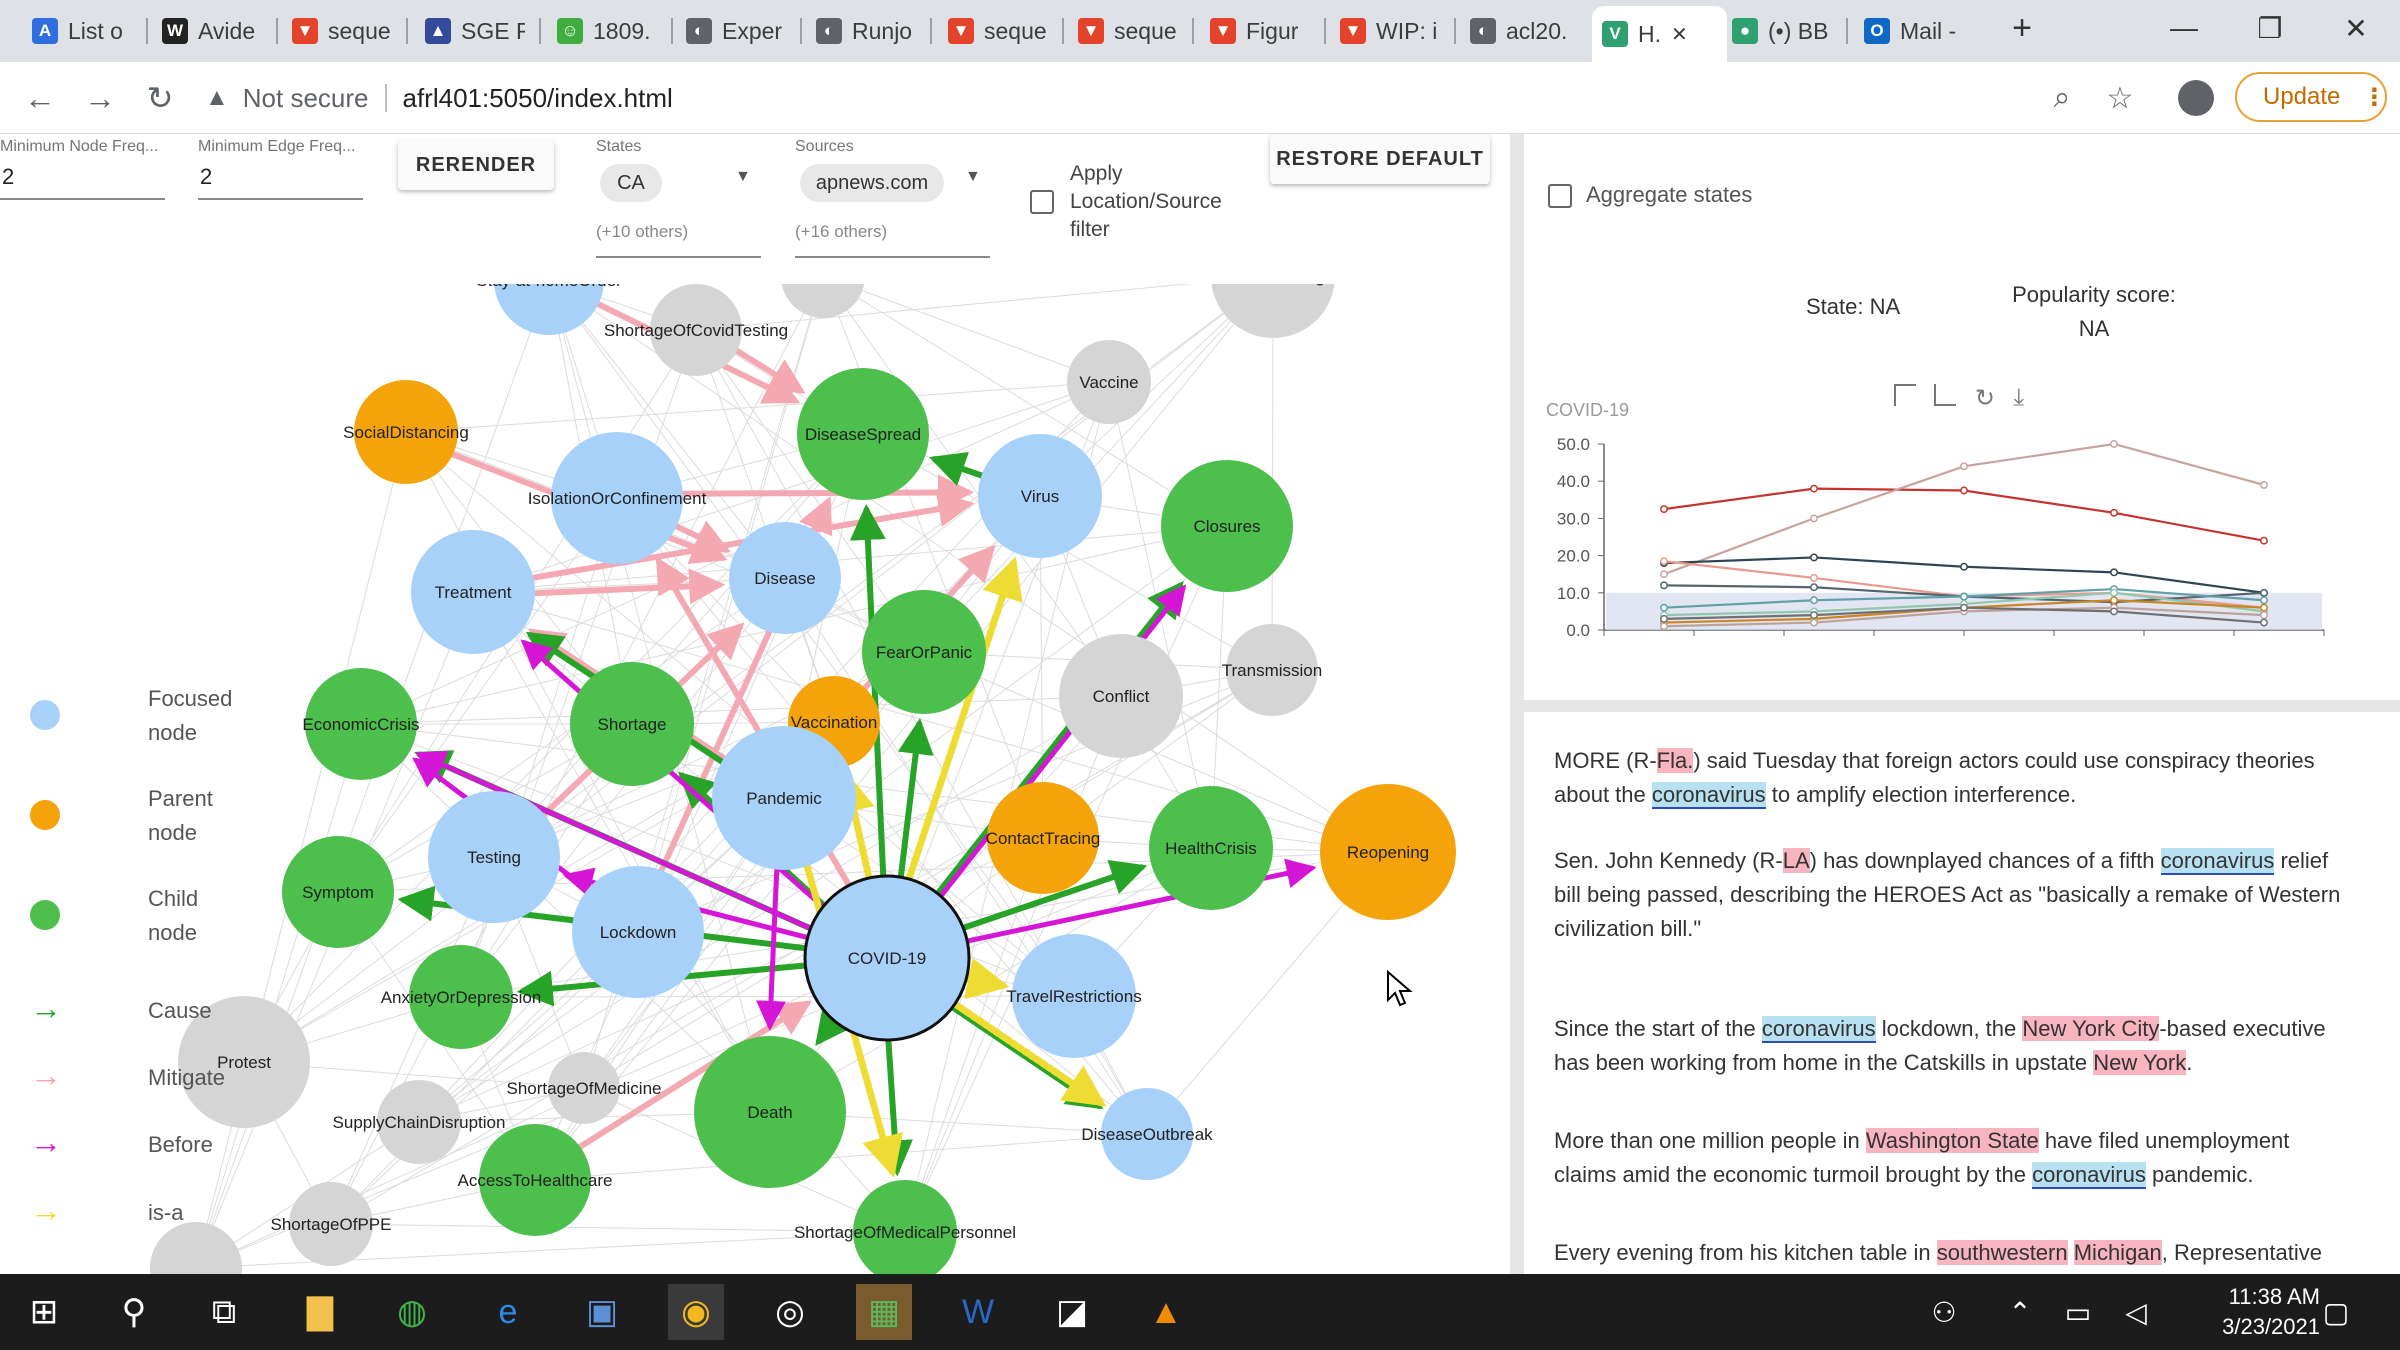 The image size is (2400, 1350). Describe the element at coordinates (1074, 996) in the screenshot. I see `node-travel: TravelRestrictions` at that location.